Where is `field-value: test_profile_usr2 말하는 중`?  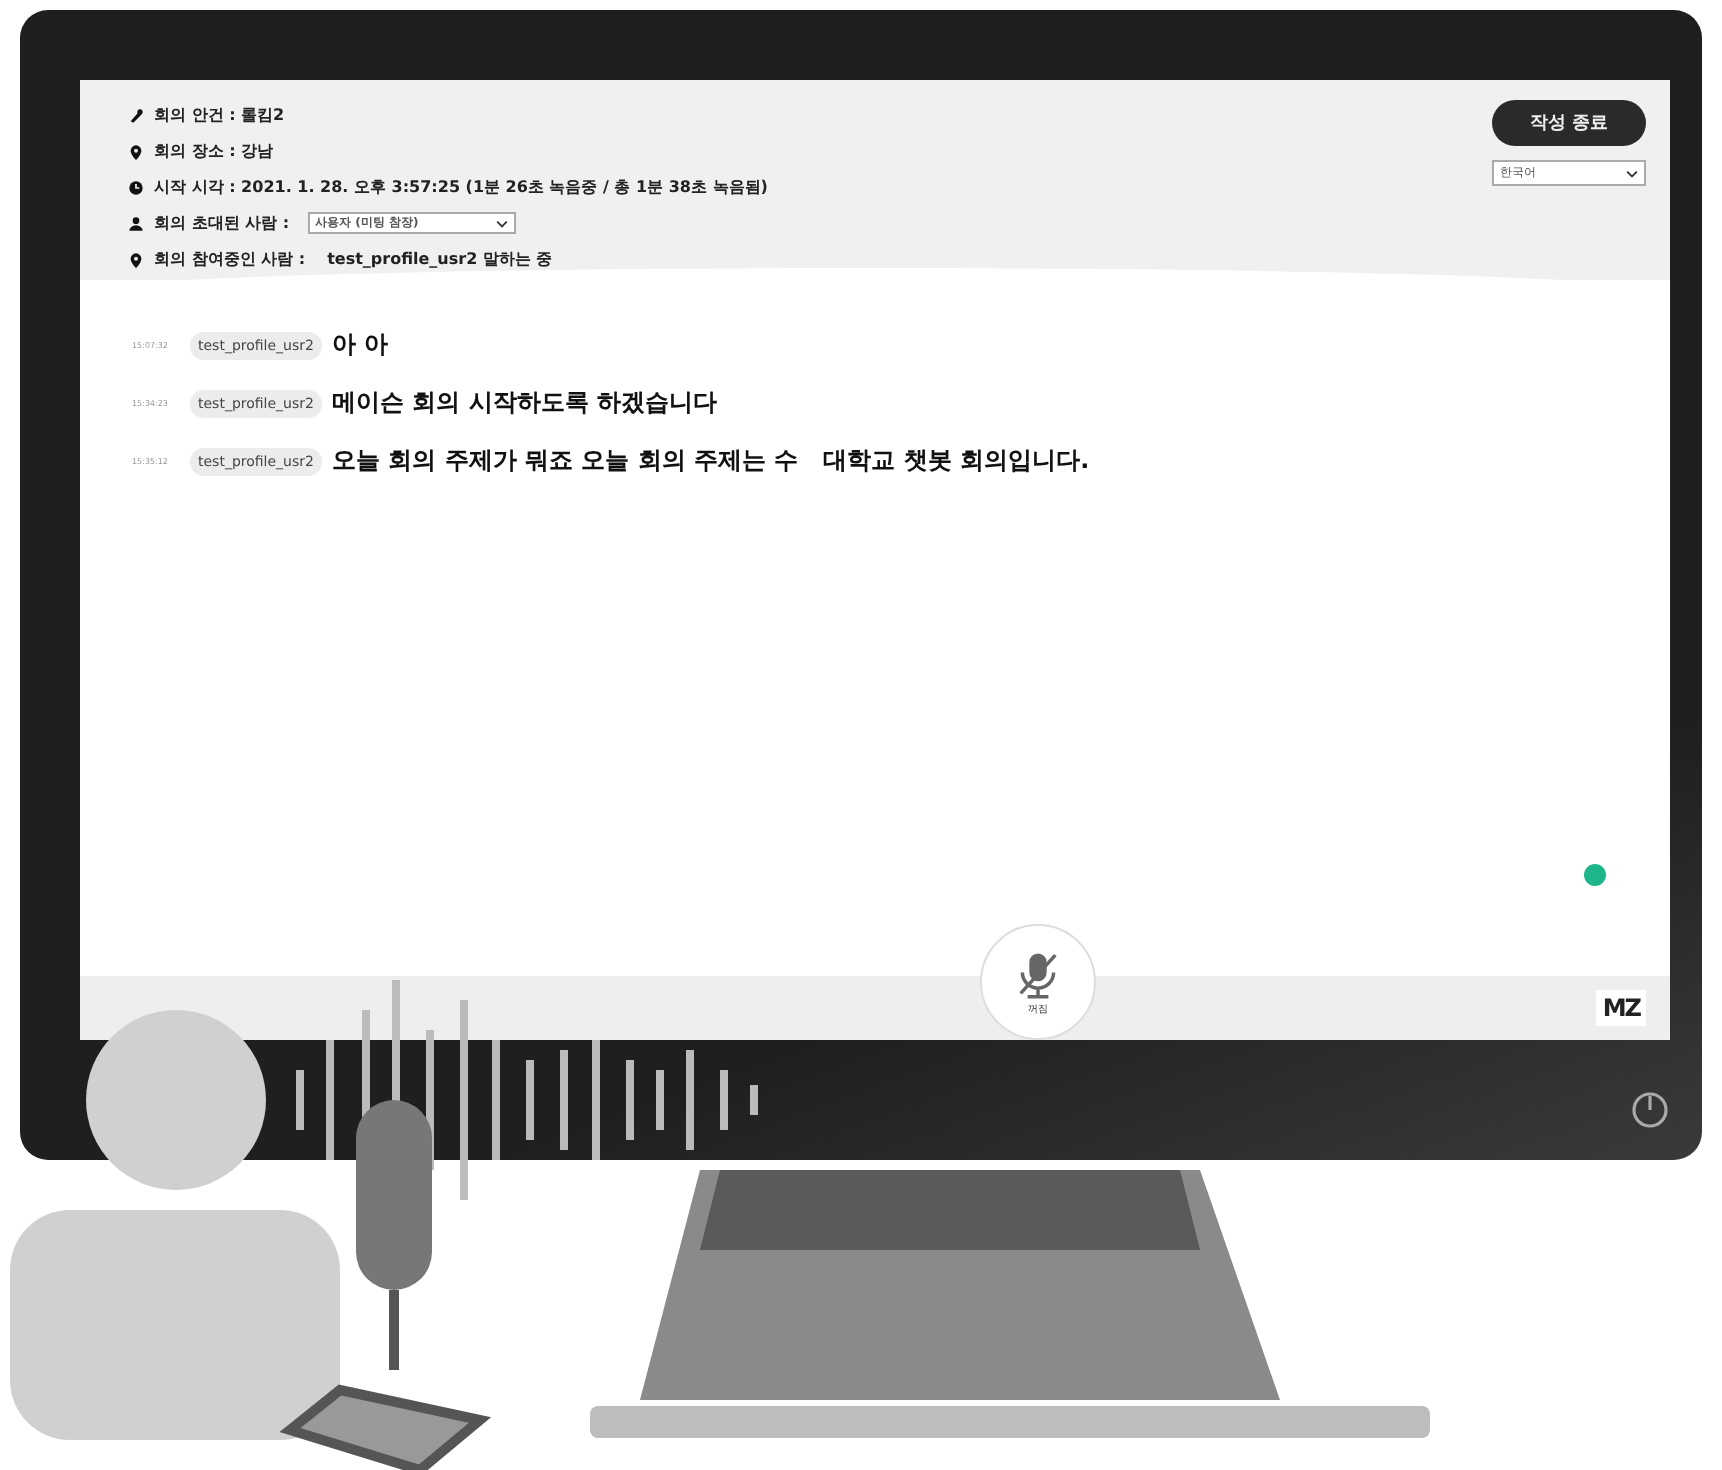 field-value: test_profile_usr2 말하는 중 is located at coordinates (440, 259).